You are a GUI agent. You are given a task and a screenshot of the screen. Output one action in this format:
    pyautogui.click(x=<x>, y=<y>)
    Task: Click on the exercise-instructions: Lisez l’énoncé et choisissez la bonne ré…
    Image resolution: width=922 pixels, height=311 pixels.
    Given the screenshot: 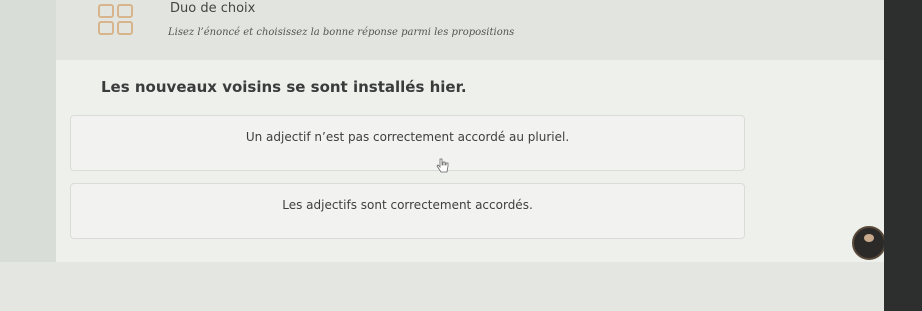 What is the action you would take?
    pyautogui.click(x=341, y=32)
    